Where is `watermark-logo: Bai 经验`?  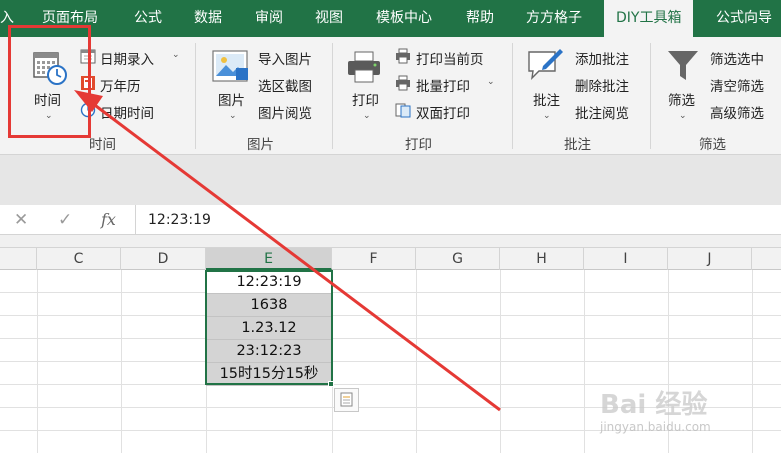
watermark-logo: Bai 经验 is located at coordinates (654, 405).